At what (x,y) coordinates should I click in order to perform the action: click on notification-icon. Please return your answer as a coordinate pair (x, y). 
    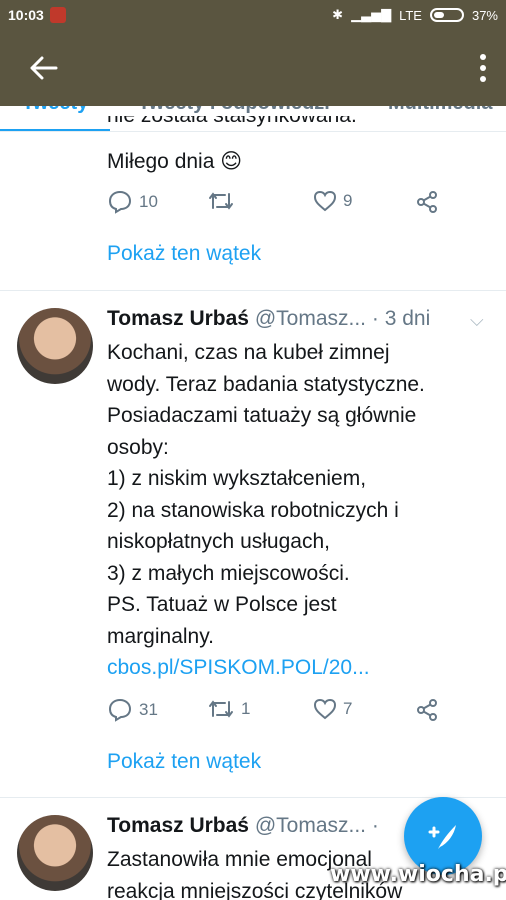
    Looking at the image, I should click on (57, 15).